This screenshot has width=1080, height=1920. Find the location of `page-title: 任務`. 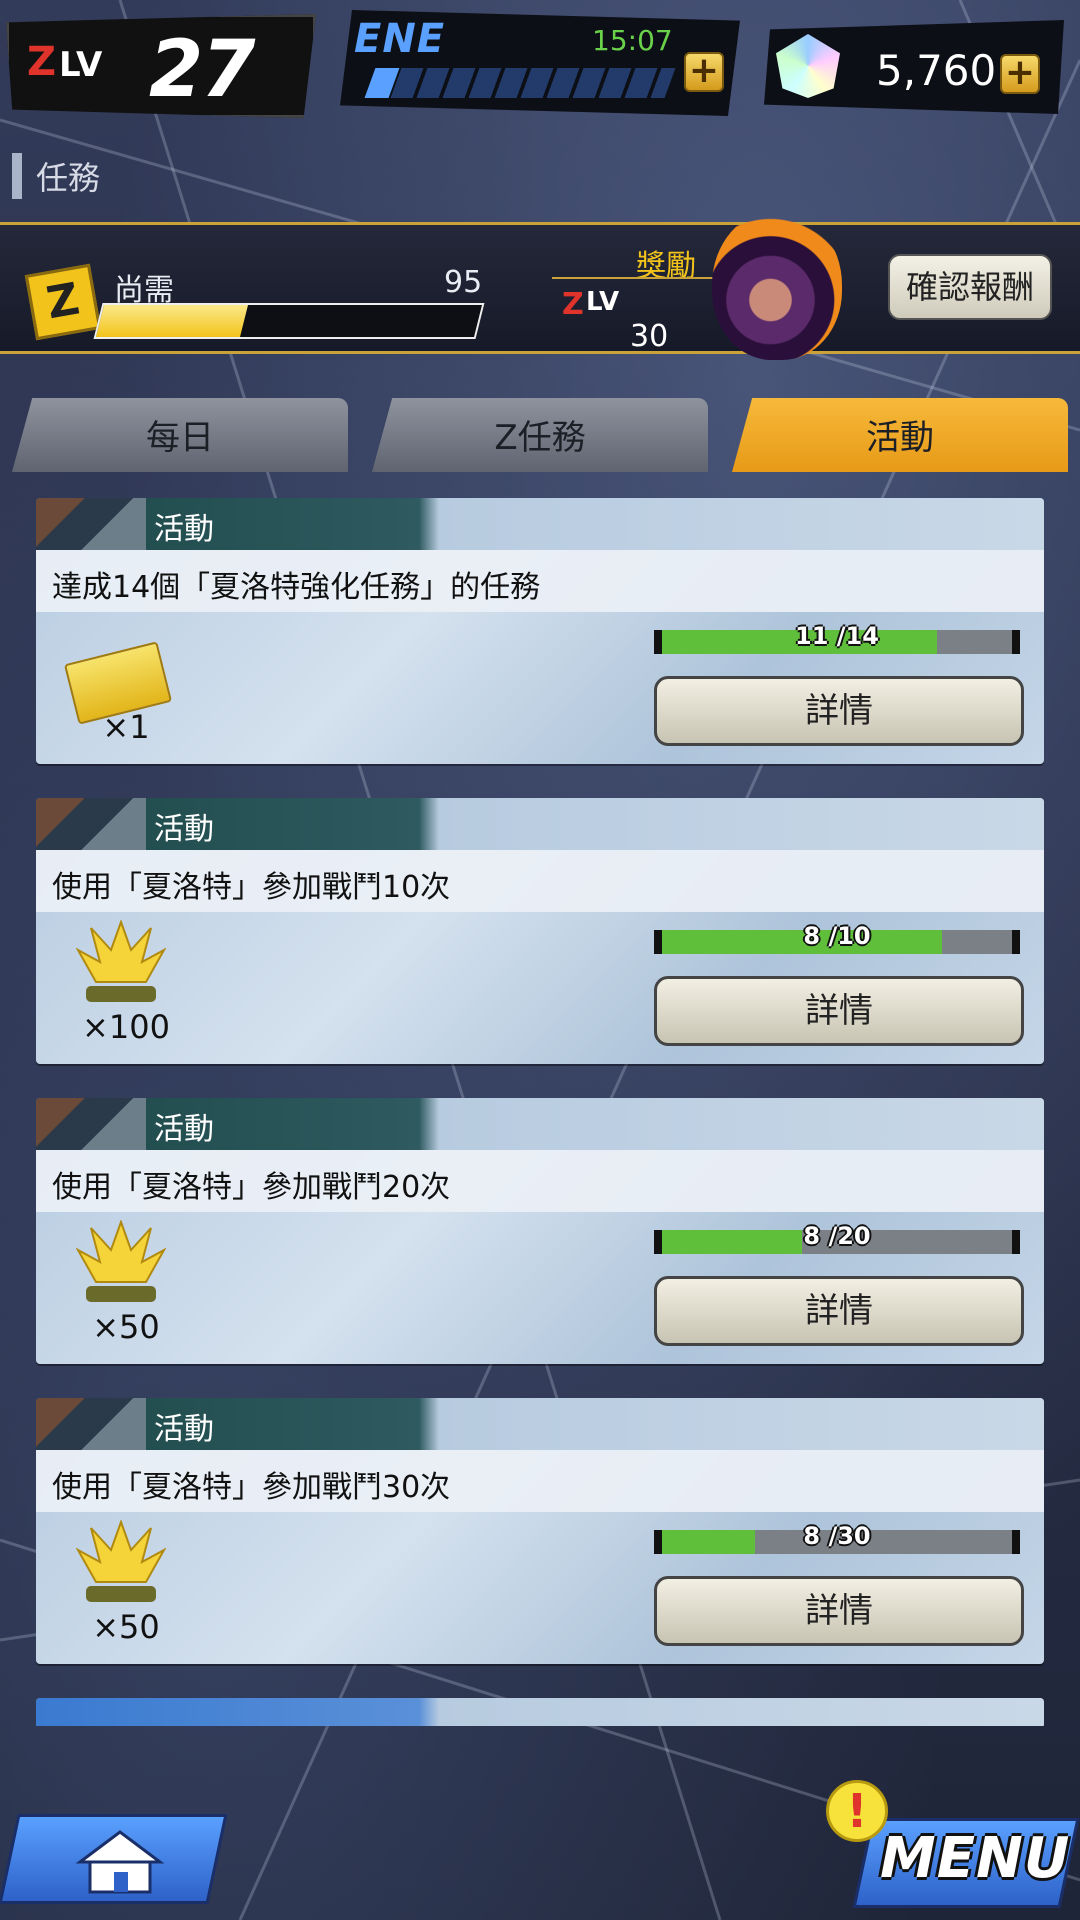

page-title: 任務 is located at coordinates (56, 176).